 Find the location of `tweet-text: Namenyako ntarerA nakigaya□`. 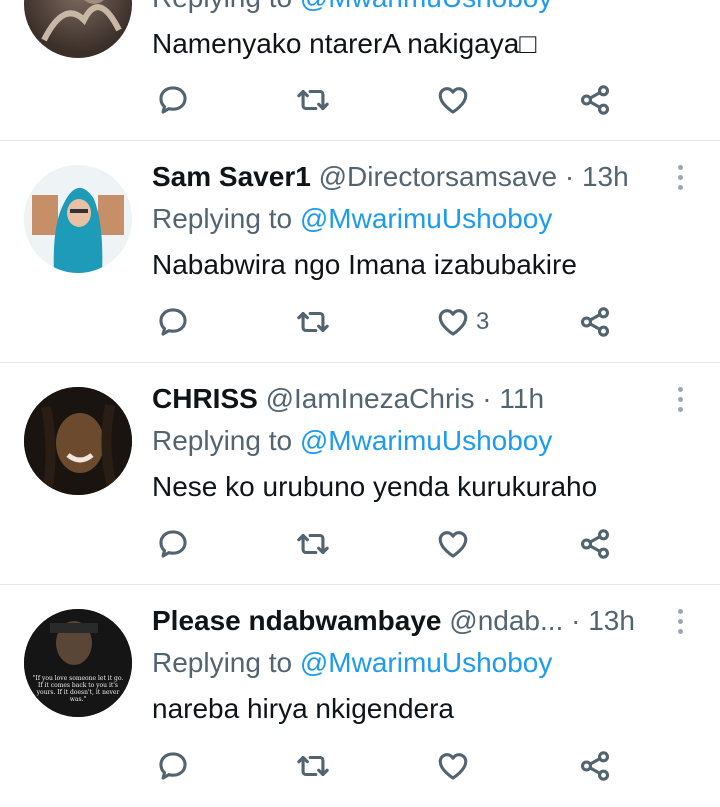

tweet-text: Namenyako ntarerA nakigaya□ is located at coordinates (344, 43).